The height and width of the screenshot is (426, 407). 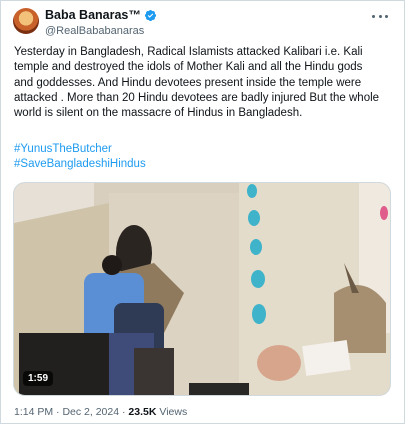 I want to click on author-name-row: Baba Banaras™, so click(x=101, y=15).